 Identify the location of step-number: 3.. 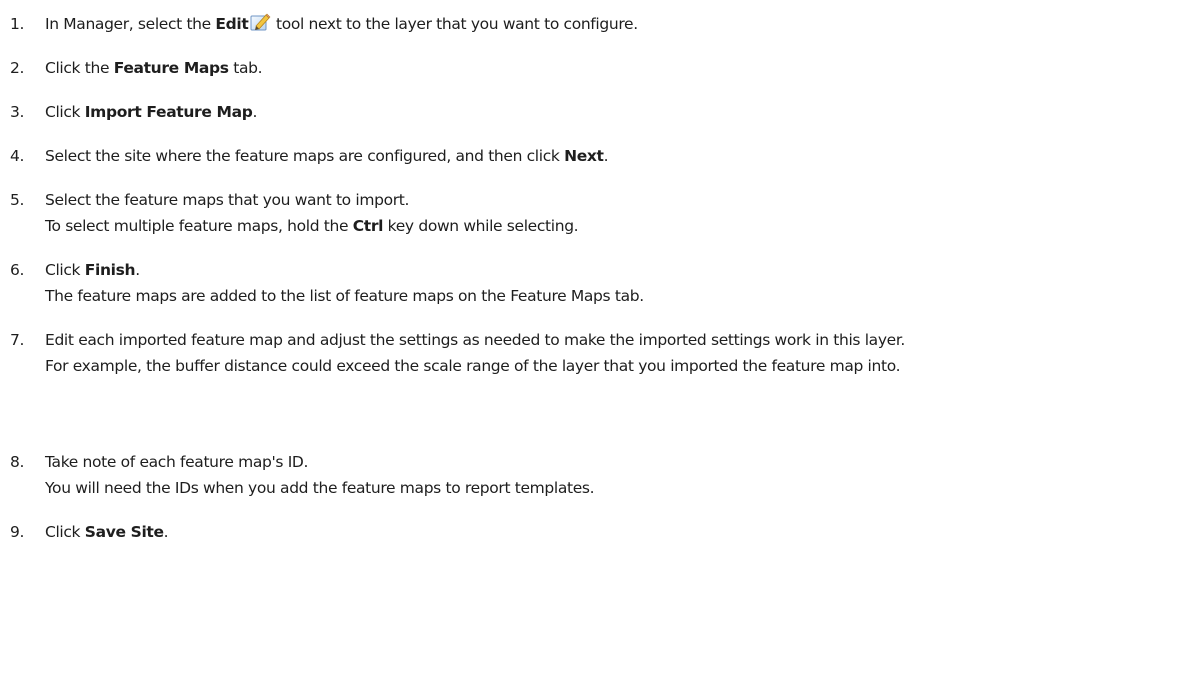
(17, 112).